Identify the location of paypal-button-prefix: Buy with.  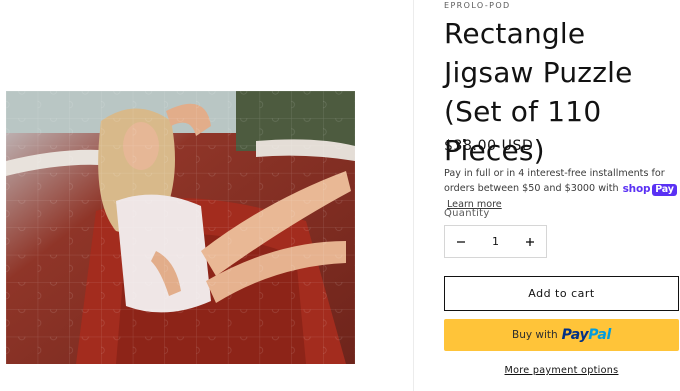
(534, 335).